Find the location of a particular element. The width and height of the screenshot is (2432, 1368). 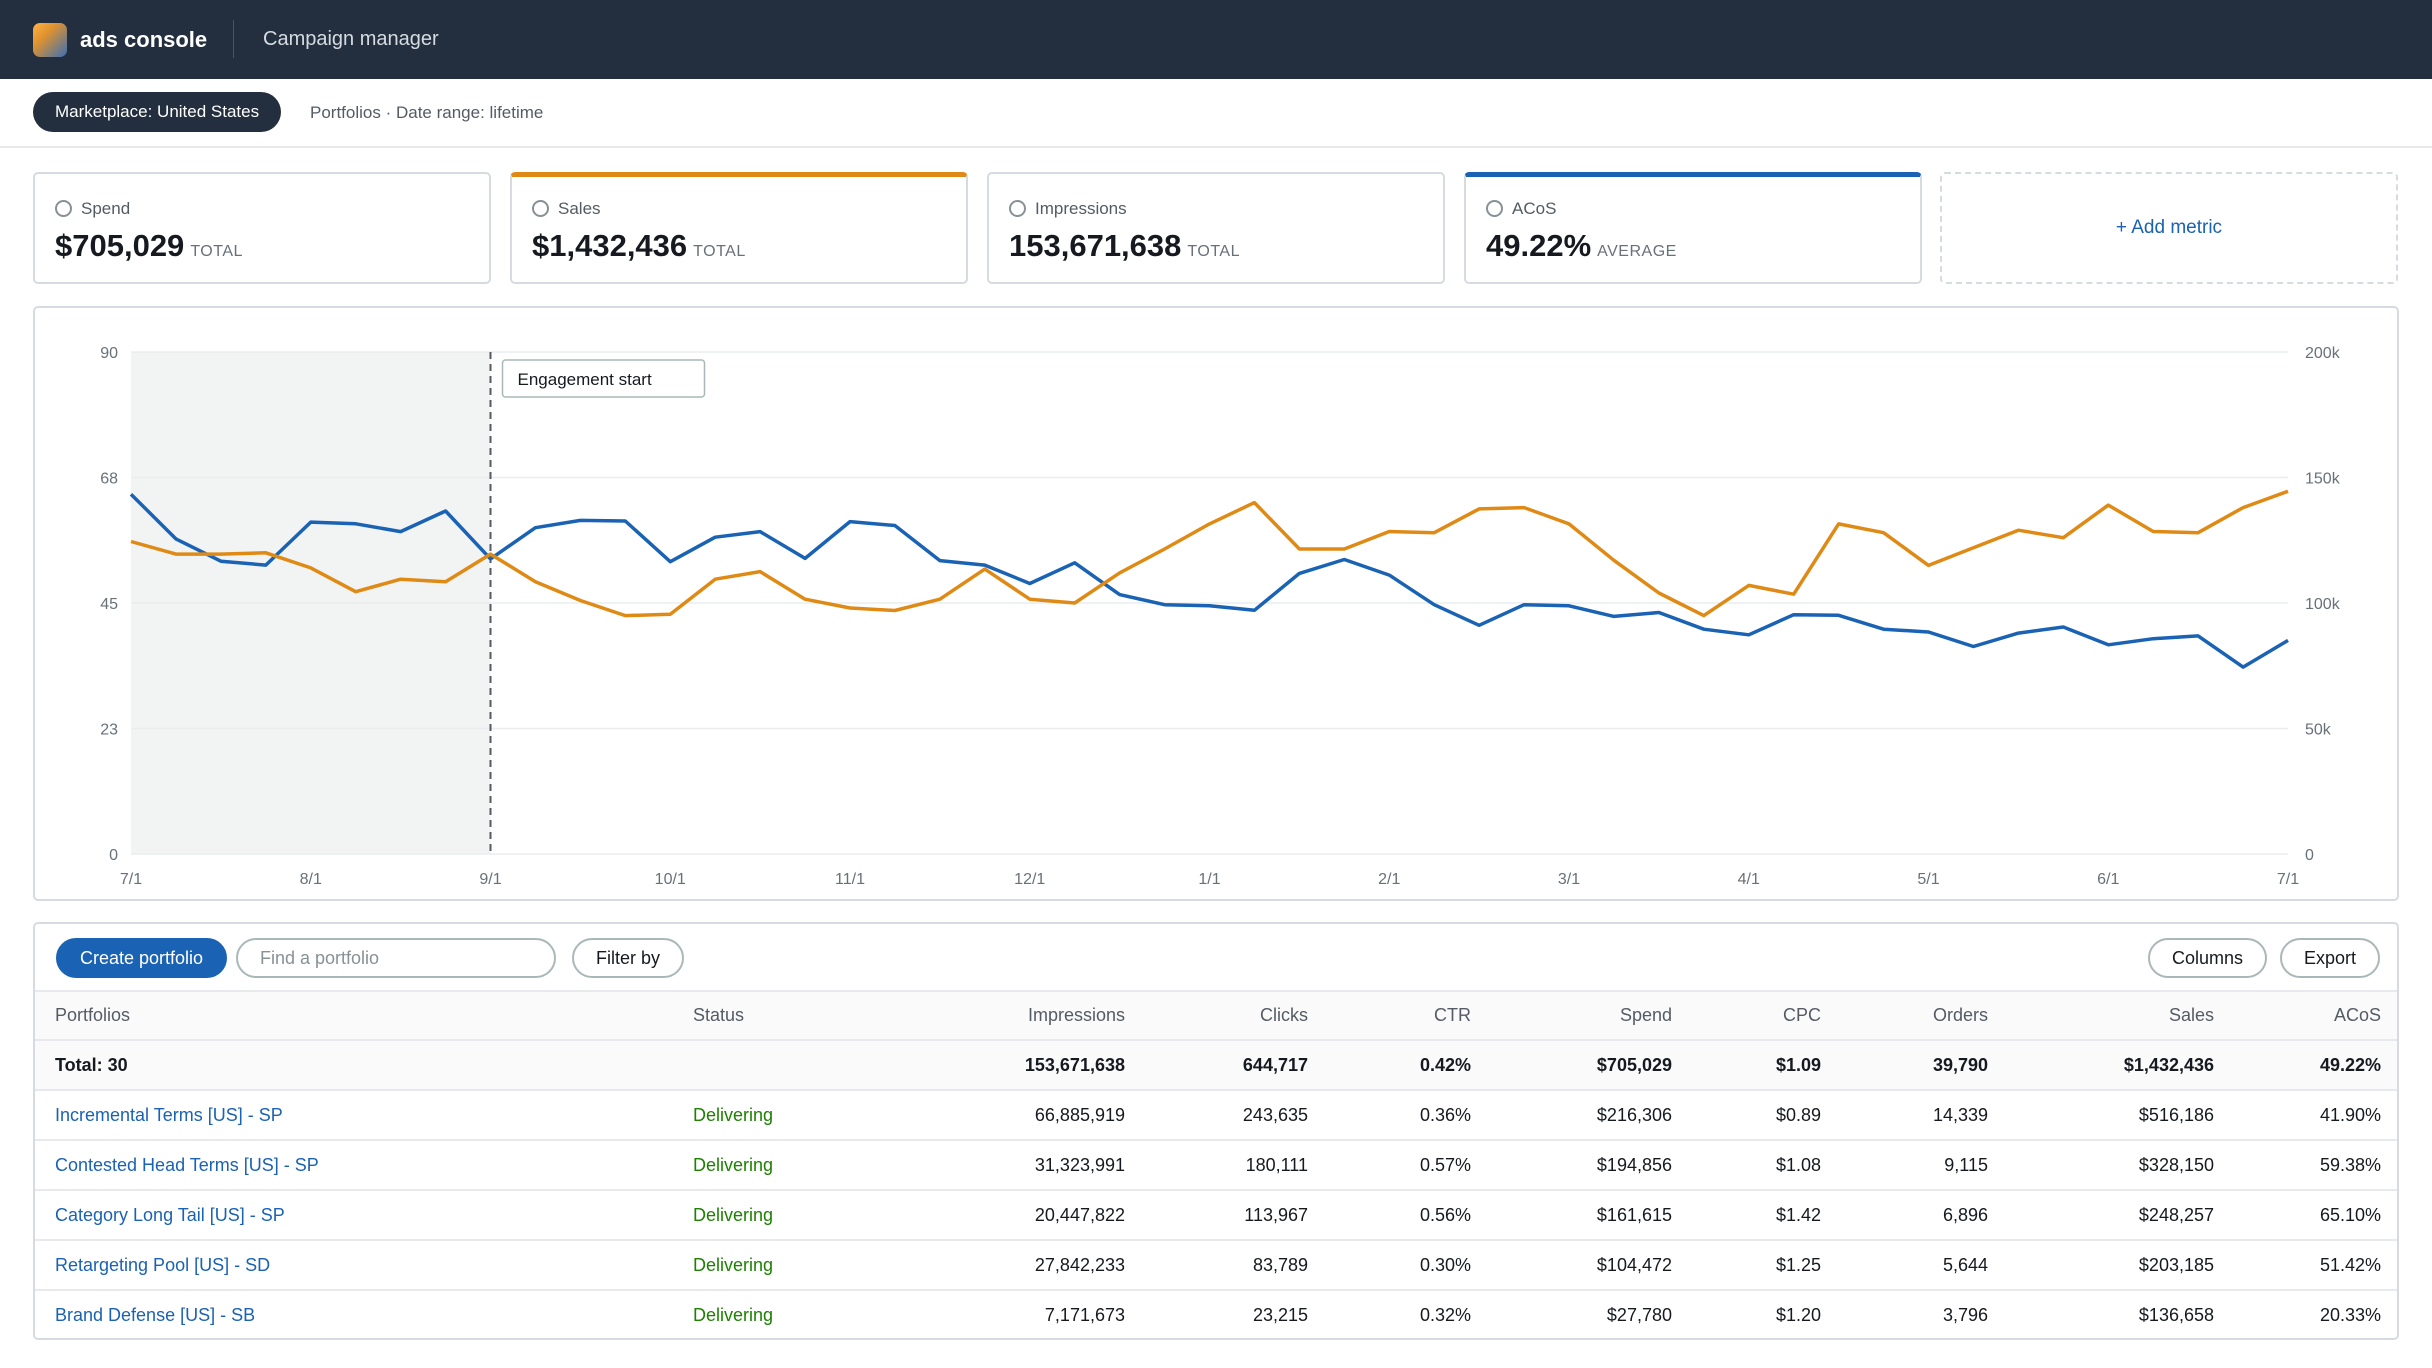

table-cell: 83,789 is located at coordinates (1236, 1265).